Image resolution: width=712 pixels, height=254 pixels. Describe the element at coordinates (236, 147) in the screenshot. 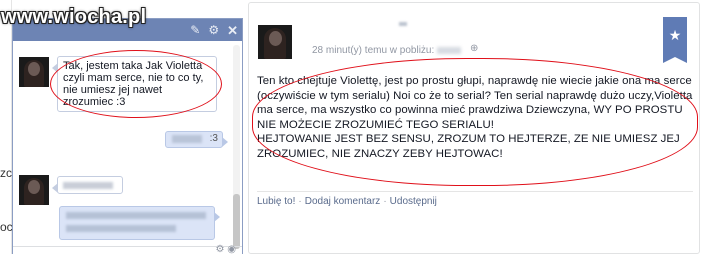

I see `chat-scrollbar` at that location.